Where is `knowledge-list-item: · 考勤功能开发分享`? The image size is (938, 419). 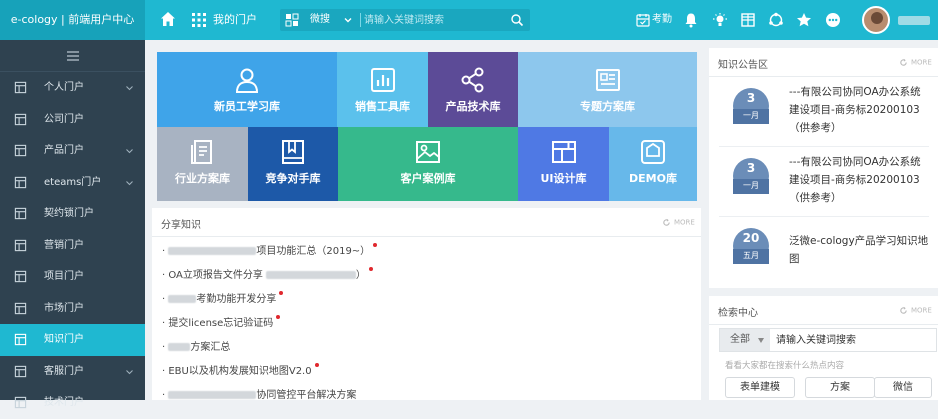 knowledge-list-item: · 考勤功能开发分享 is located at coordinates (223, 297).